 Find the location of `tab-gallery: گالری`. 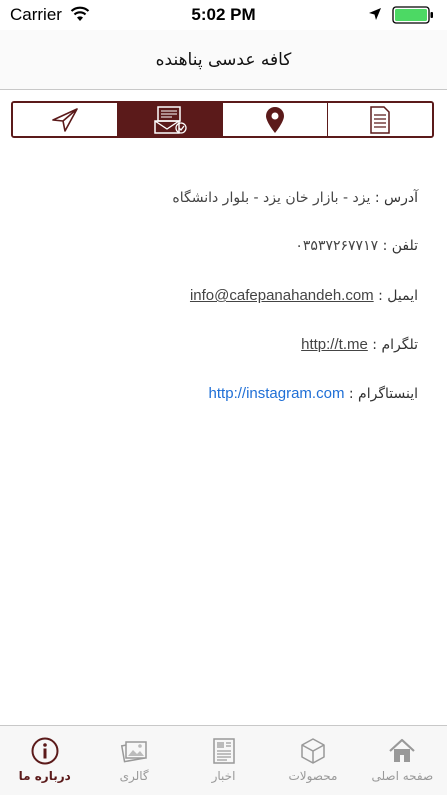

tab-gallery: گالری is located at coordinates (133, 760).